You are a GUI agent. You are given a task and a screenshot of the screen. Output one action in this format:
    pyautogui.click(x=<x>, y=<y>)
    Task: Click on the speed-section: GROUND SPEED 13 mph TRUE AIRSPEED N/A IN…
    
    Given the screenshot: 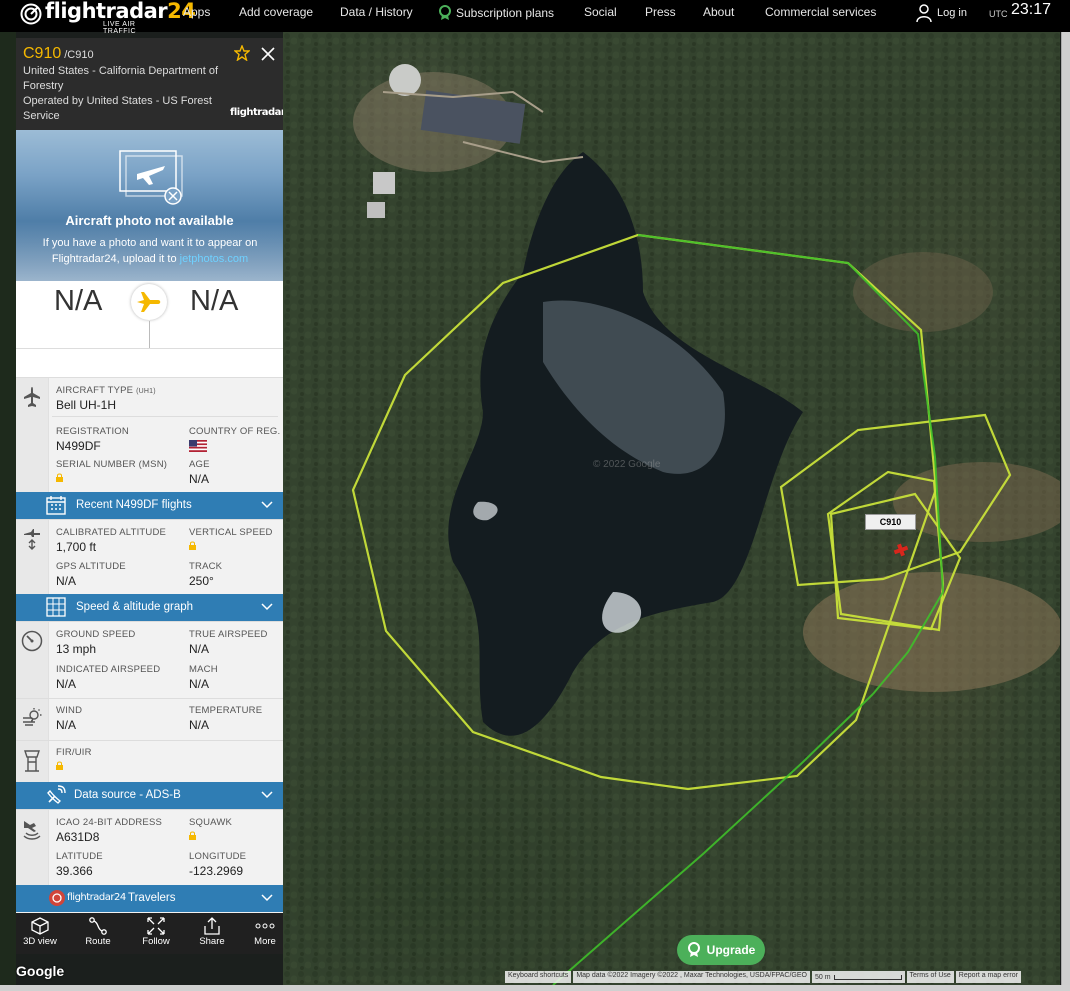 What is the action you would take?
    pyautogui.click(x=149, y=659)
    